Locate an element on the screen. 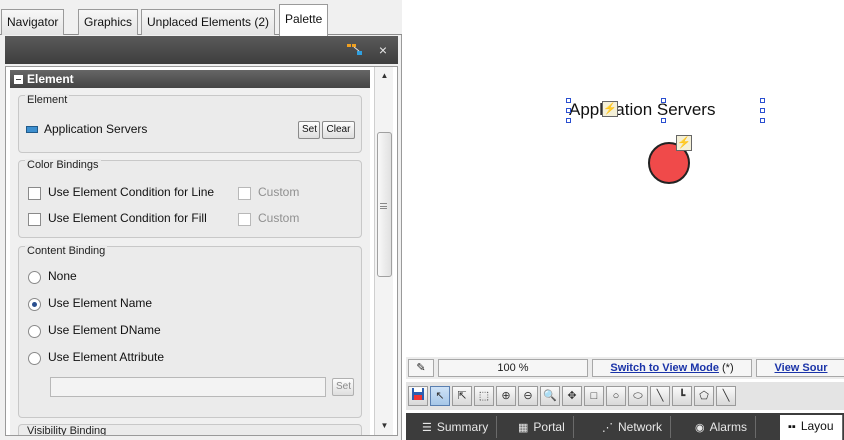 This screenshot has height=440, width=844. radio-element-attribute-label: Use Element Attribute is located at coordinates (106, 357).